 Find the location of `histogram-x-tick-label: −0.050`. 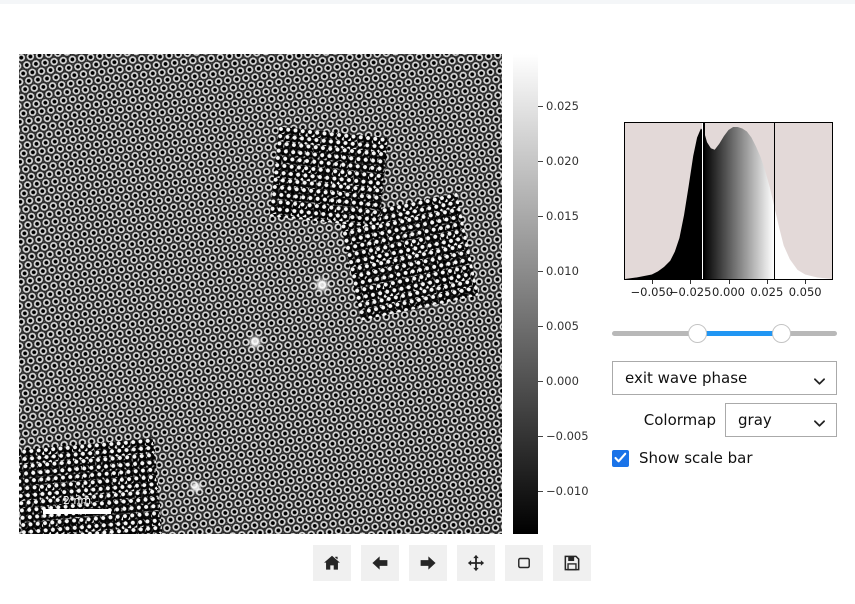

histogram-x-tick-label: −0.050 is located at coordinates (652, 292).